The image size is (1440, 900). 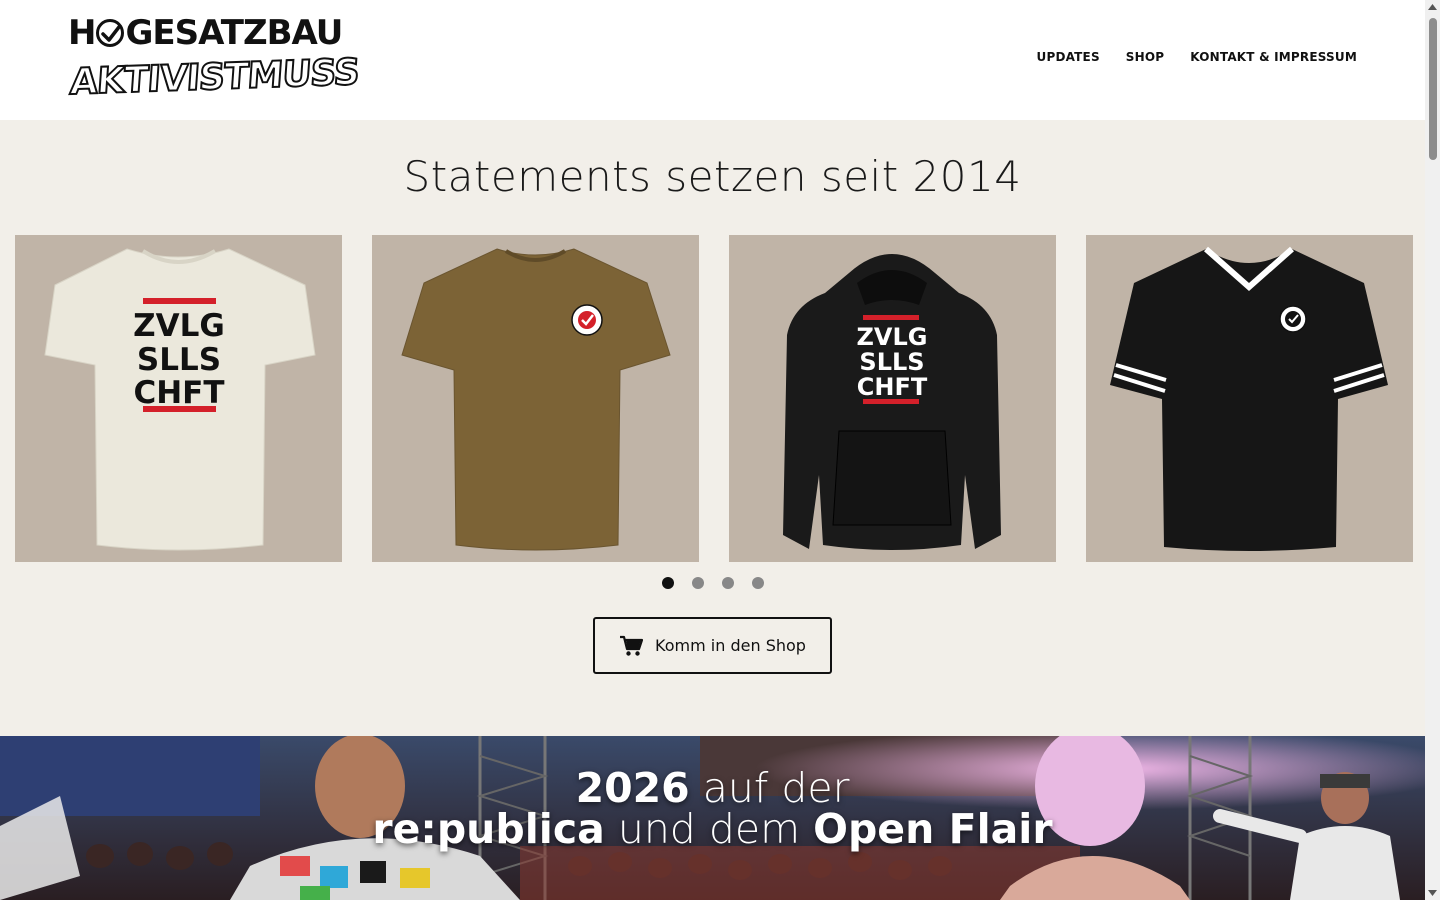 I want to click on banner-event-republica: re:publica, so click(x=488, y=829).